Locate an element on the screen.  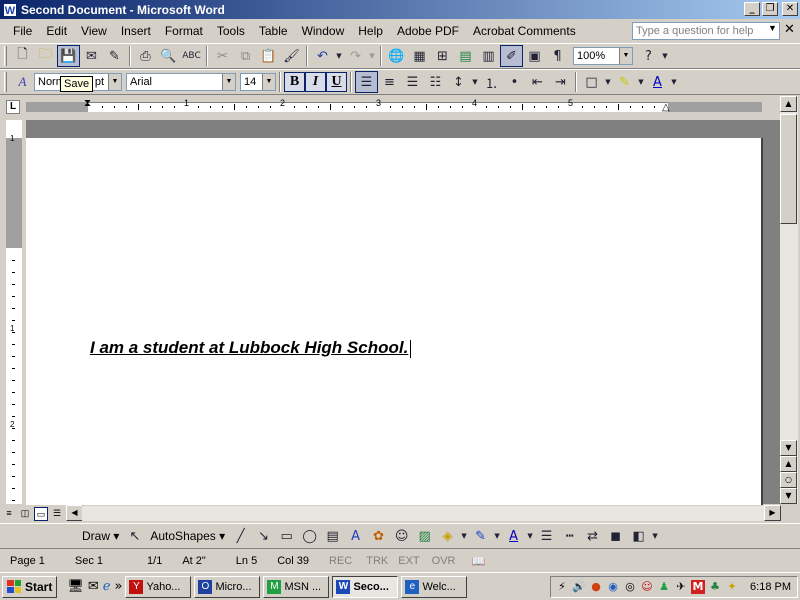
show-desktop-icon: 🖥 is located at coordinates (75, 586).